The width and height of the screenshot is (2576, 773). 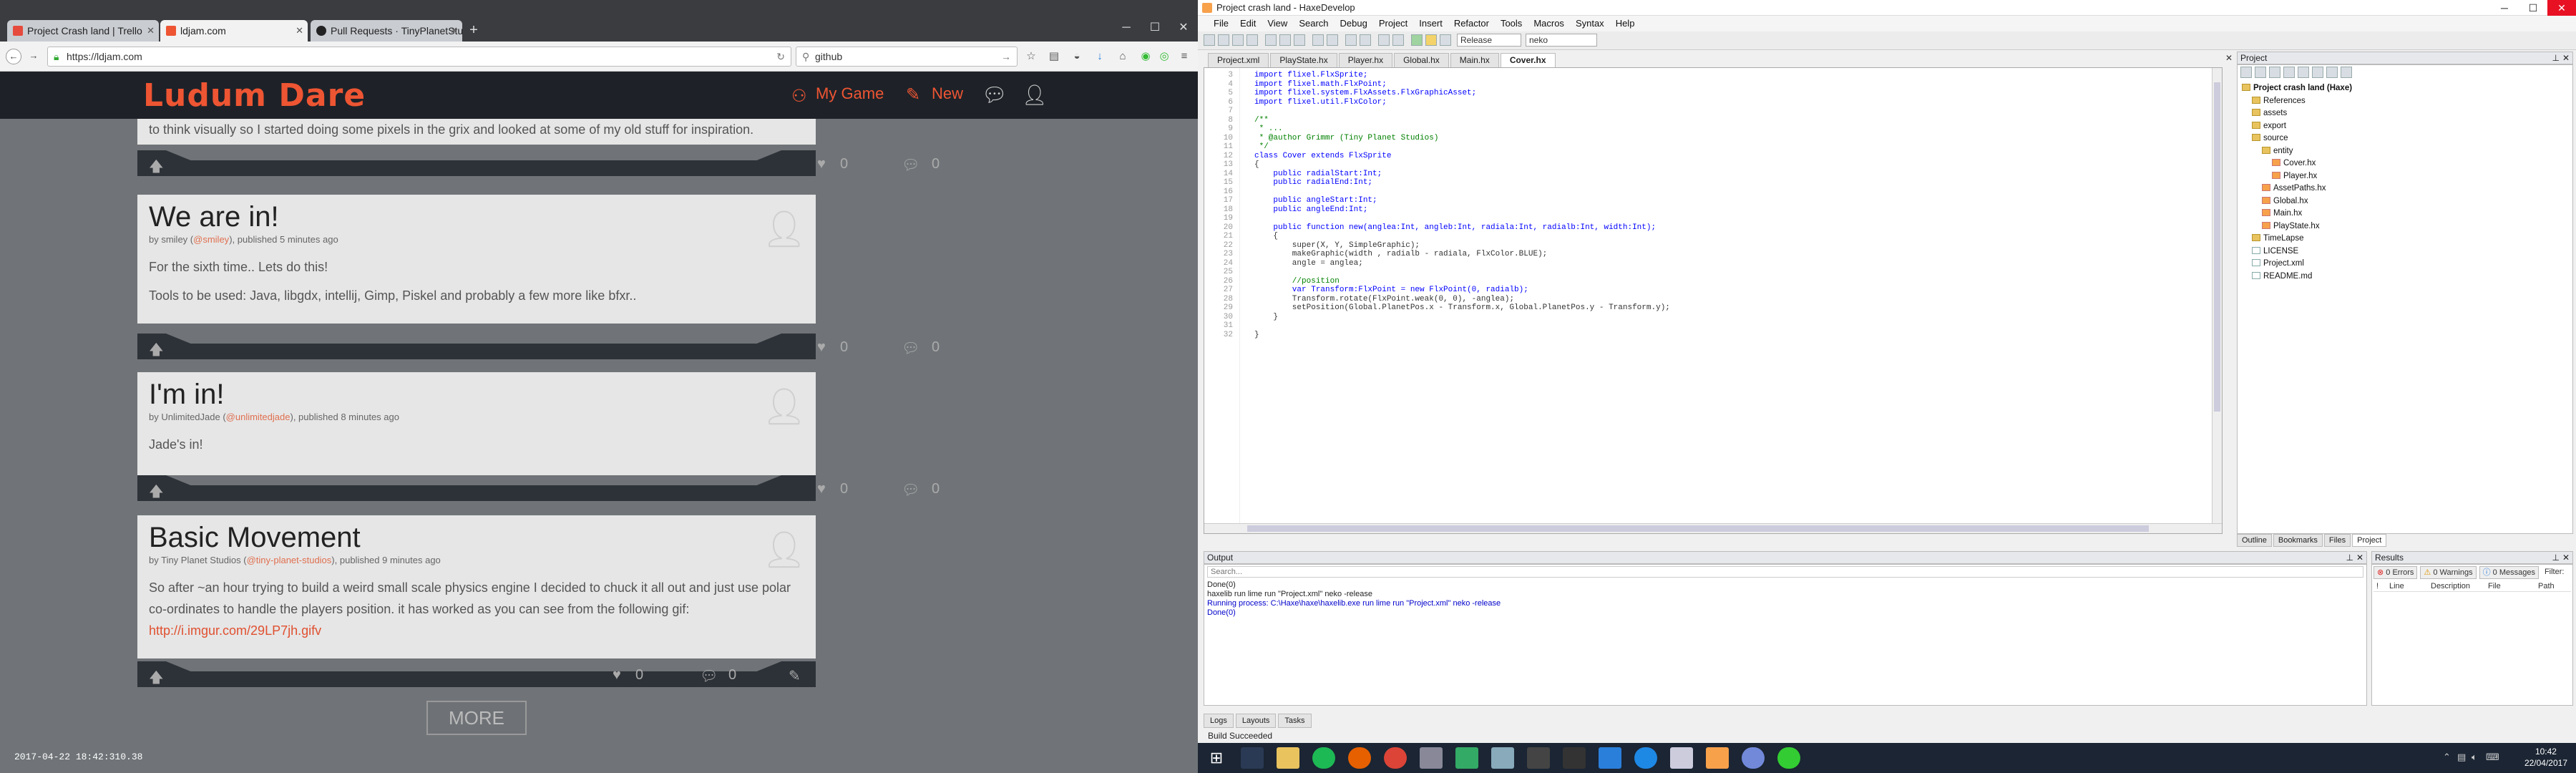 What do you see at coordinates (1471, 24) in the screenshot?
I see `menu-refactor: Refactor` at bounding box center [1471, 24].